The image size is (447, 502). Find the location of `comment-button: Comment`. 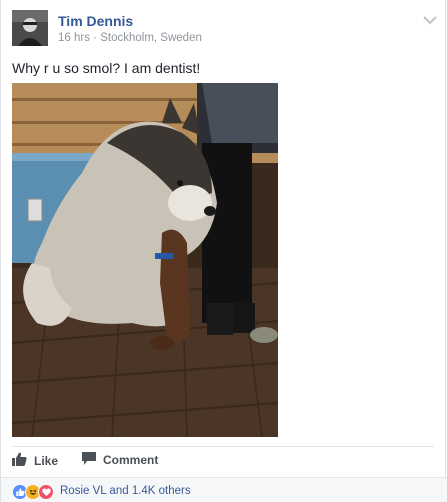

comment-button: Comment is located at coordinates (120, 460).